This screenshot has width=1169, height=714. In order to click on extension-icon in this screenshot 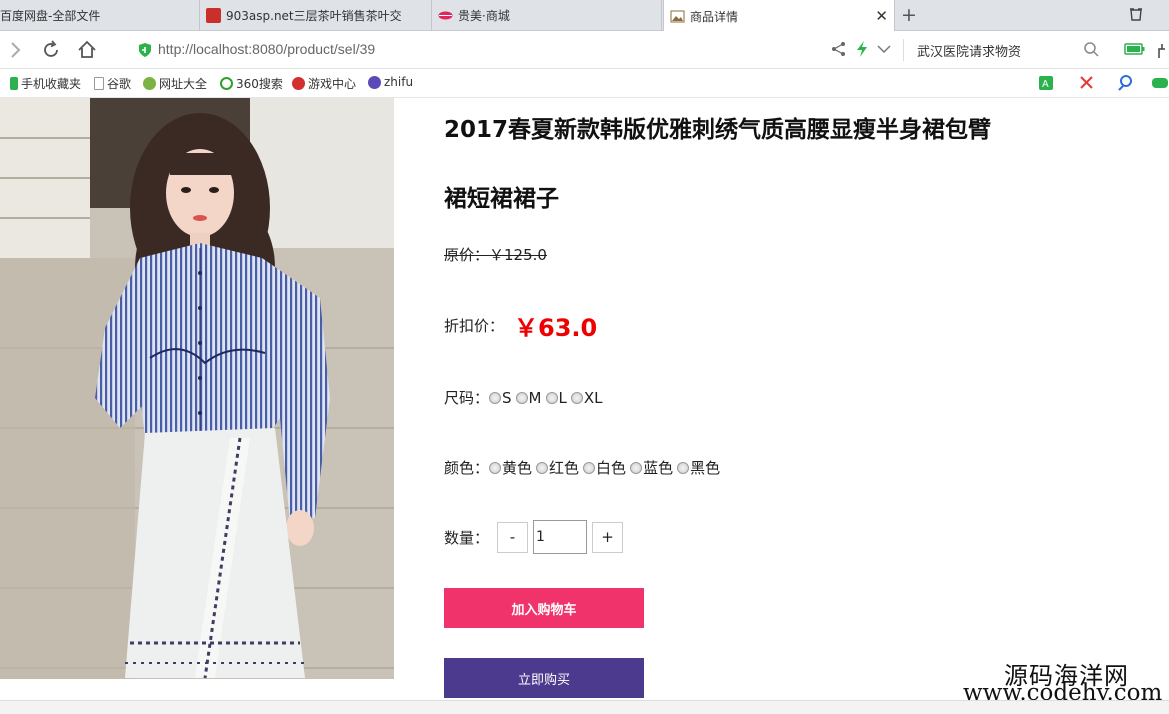, I will do `click(1162, 50)`.